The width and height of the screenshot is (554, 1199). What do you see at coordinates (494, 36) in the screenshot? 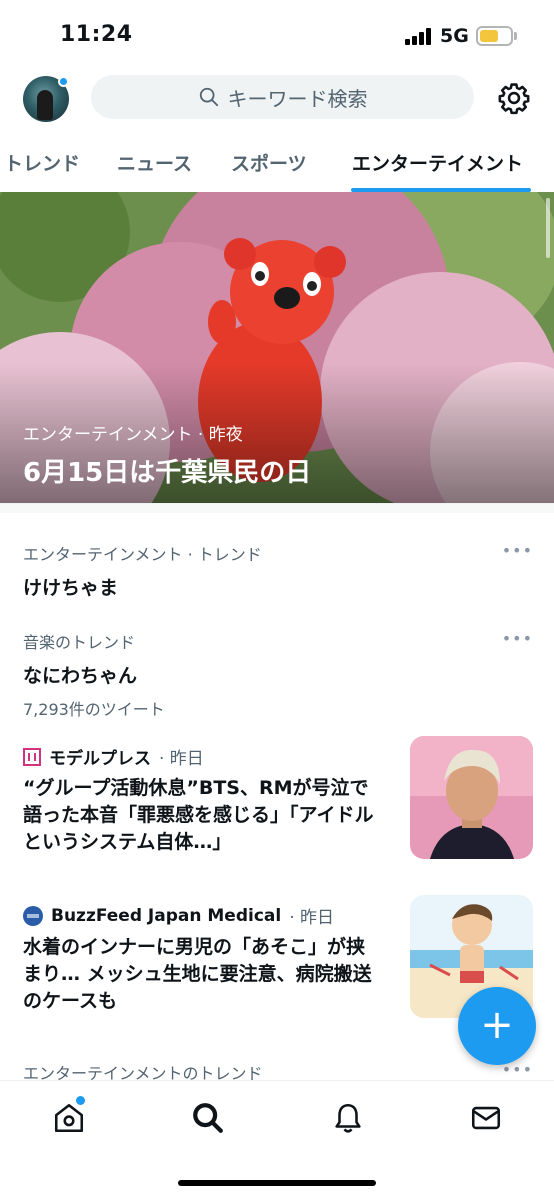
I see `battery-icon` at bounding box center [494, 36].